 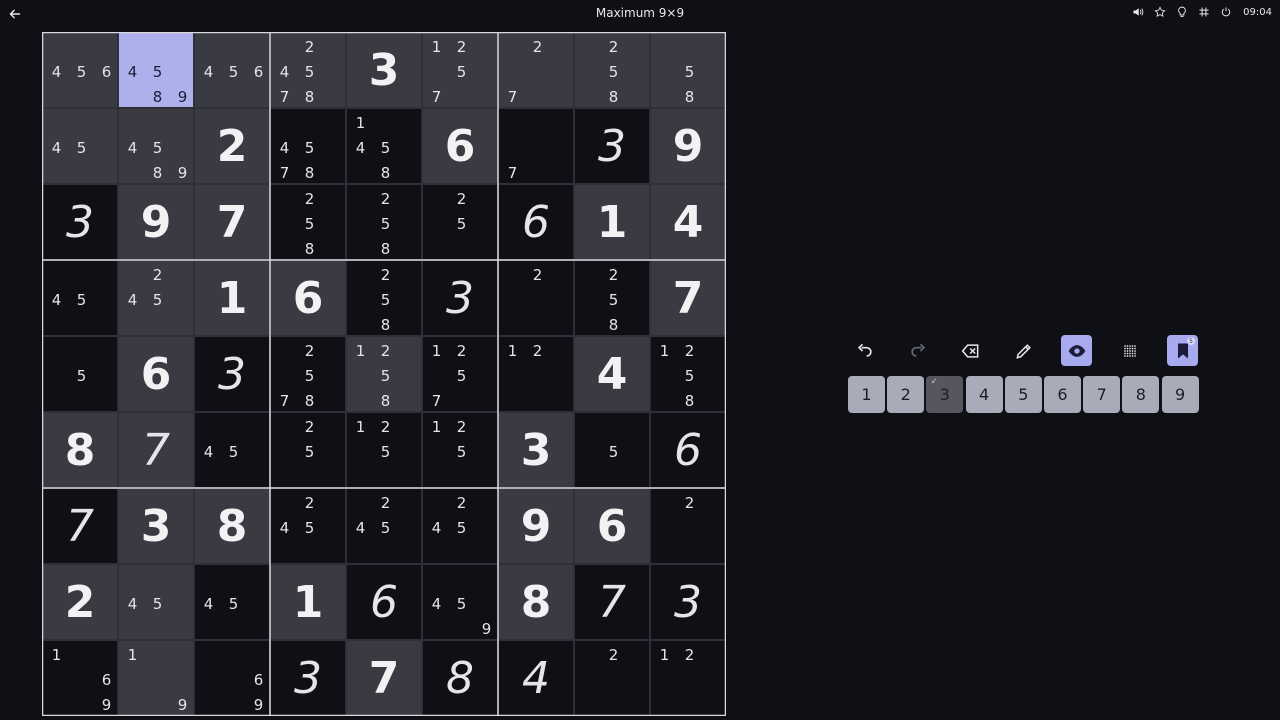 What do you see at coordinates (688, 70) in the screenshot?
I see `cell-r1-c9: 58` at bounding box center [688, 70].